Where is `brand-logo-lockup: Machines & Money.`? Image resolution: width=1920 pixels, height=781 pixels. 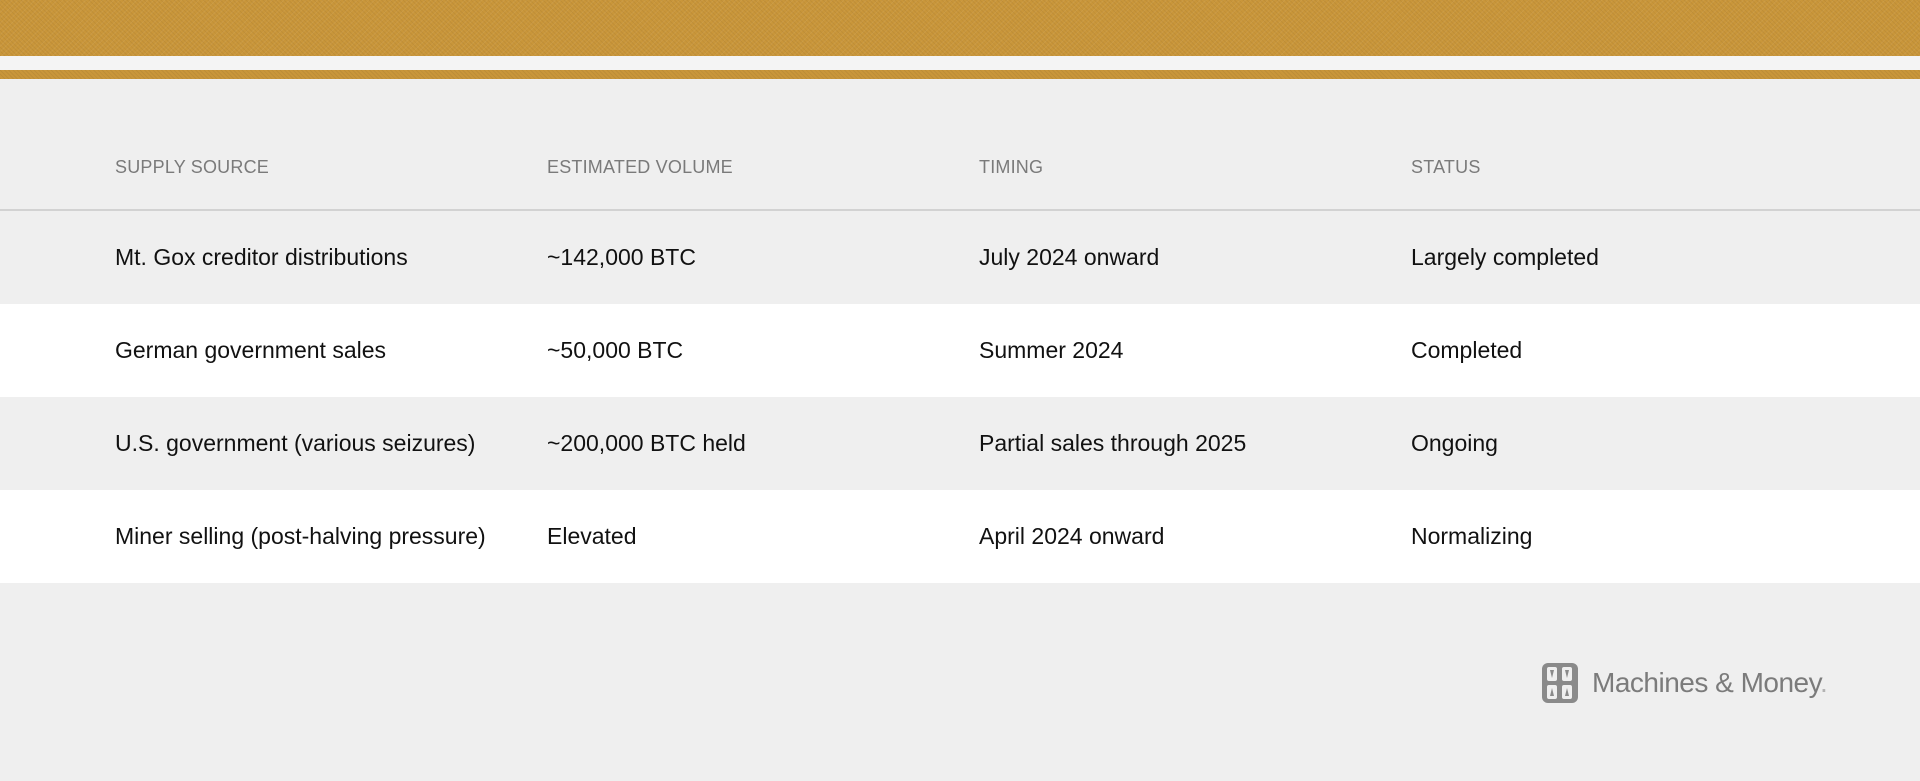 brand-logo-lockup: Machines & Money. is located at coordinates (1684, 683).